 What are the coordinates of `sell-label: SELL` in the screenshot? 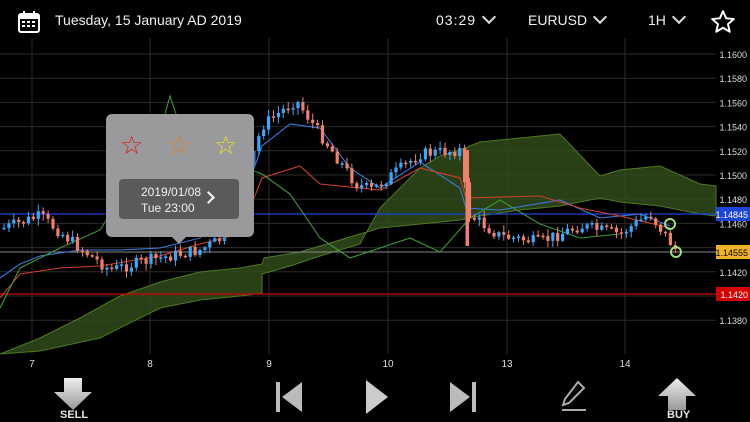 It's located at (74, 415).